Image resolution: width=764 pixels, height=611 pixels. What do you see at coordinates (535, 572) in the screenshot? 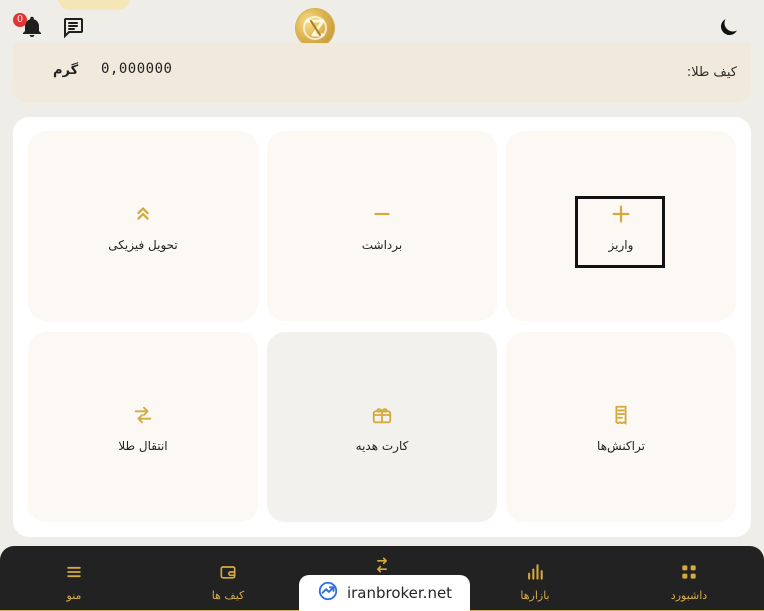
I see `bar-chart-icon` at bounding box center [535, 572].